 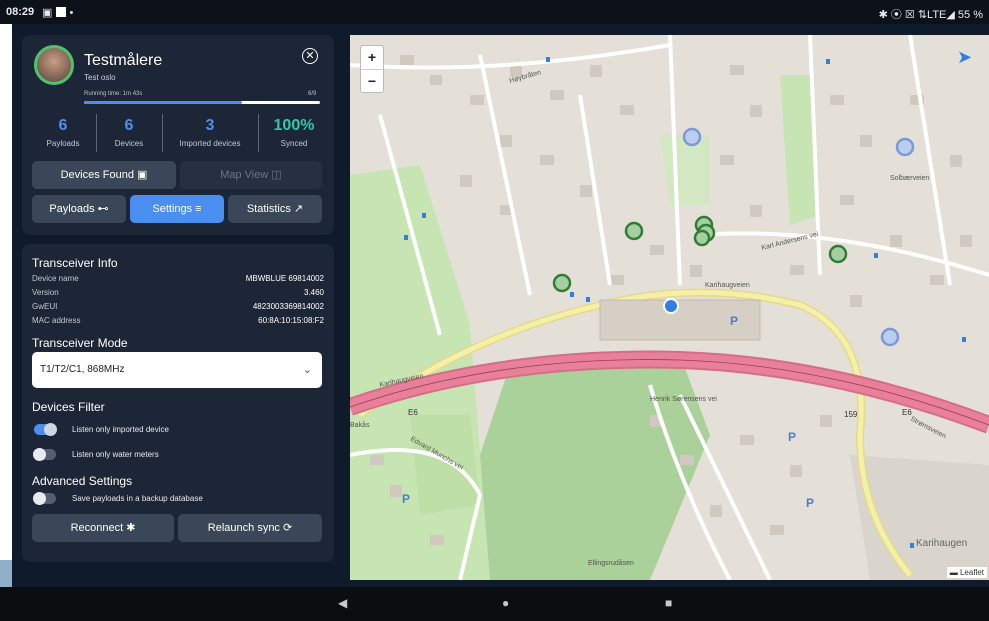 What do you see at coordinates (44, 454) in the screenshot?
I see `toggle-water-meters` at bounding box center [44, 454].